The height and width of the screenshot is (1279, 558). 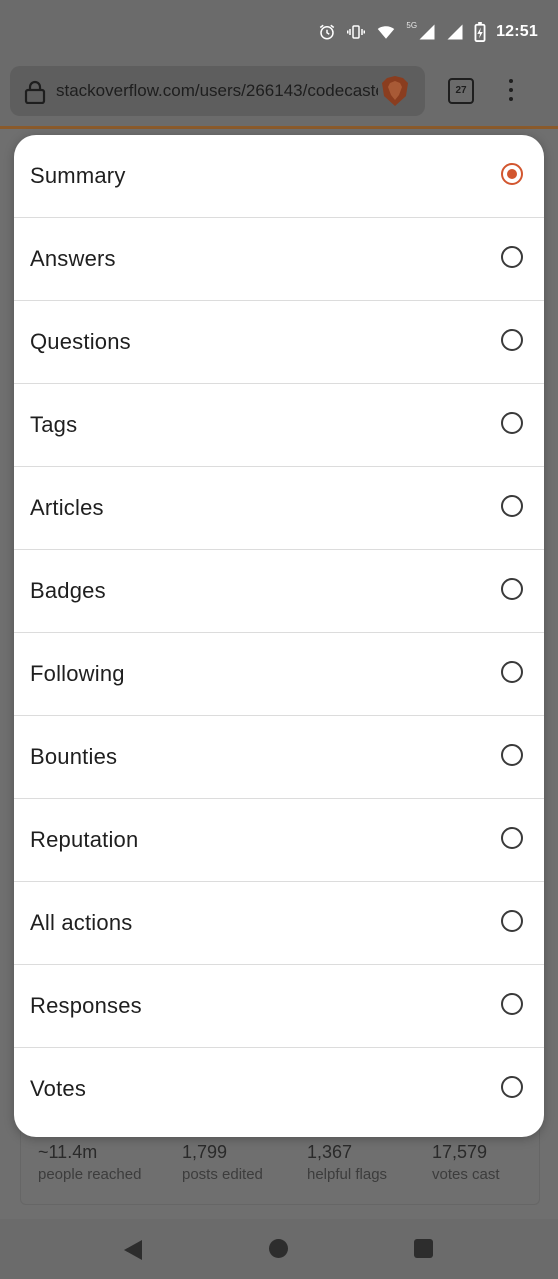 I want to click on status-icons: 5G 12:51, so click(x=428, y=32).